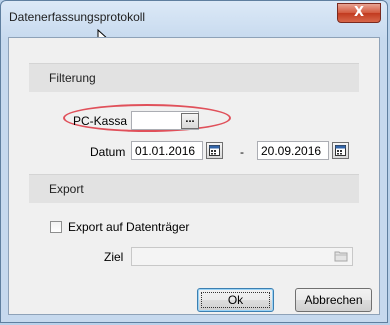 The width and height of the screenshot is (390, 325). Describe the element at coordinates (77, 17) in the screenshot. I see `window-title: Datenerfassungsprotokoll` at that location.